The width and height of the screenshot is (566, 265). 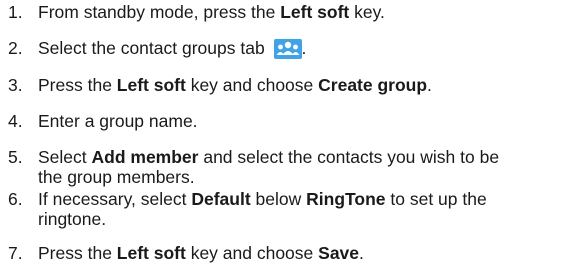 I want to click on step-number: 4., so click(x=15, y=121).